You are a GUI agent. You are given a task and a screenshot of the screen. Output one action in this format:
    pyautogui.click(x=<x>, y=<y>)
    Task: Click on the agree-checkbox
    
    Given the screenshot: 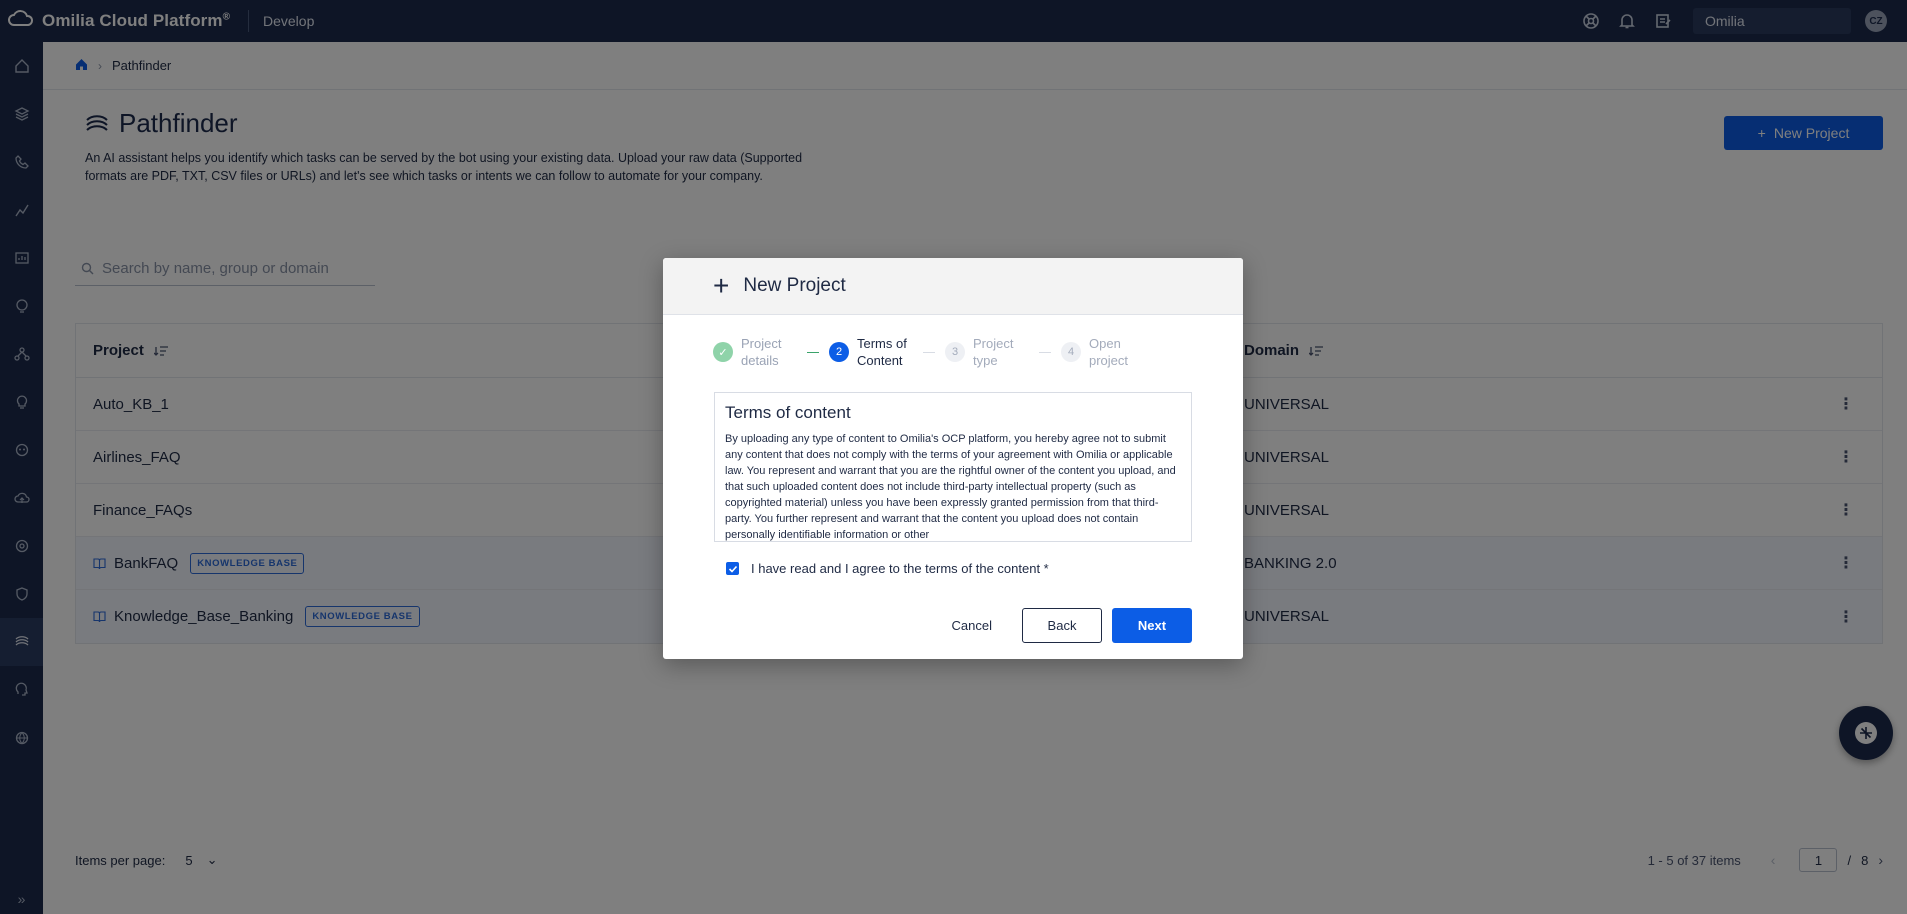 What is the action you would take?
    pyautogui.click(x=732, y=568)
    